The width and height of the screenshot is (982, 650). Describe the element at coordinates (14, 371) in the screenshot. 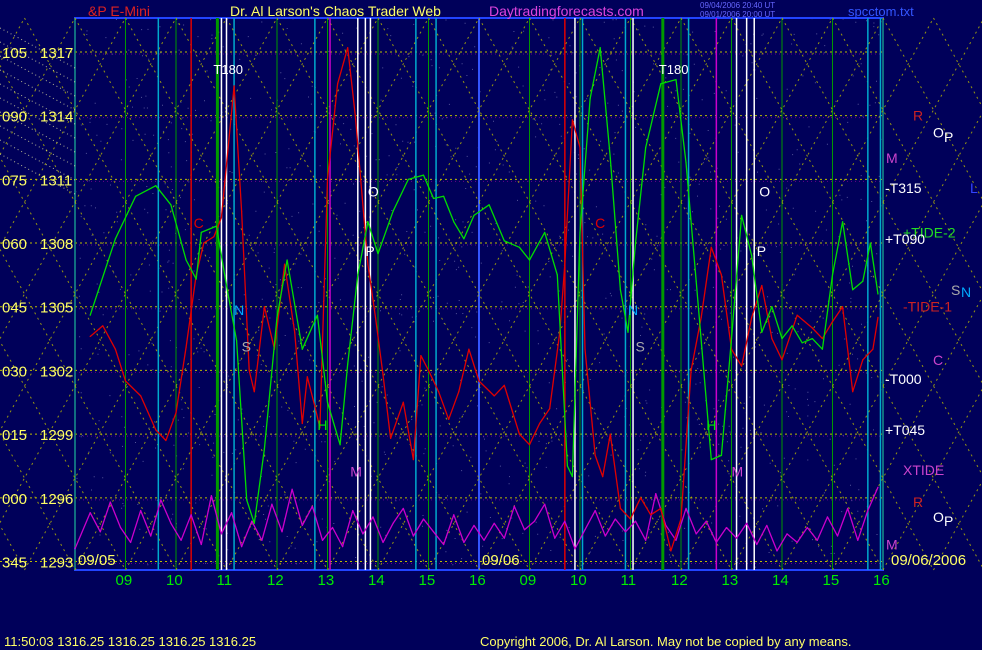

I see `y-tick-degree: 030` at that location.